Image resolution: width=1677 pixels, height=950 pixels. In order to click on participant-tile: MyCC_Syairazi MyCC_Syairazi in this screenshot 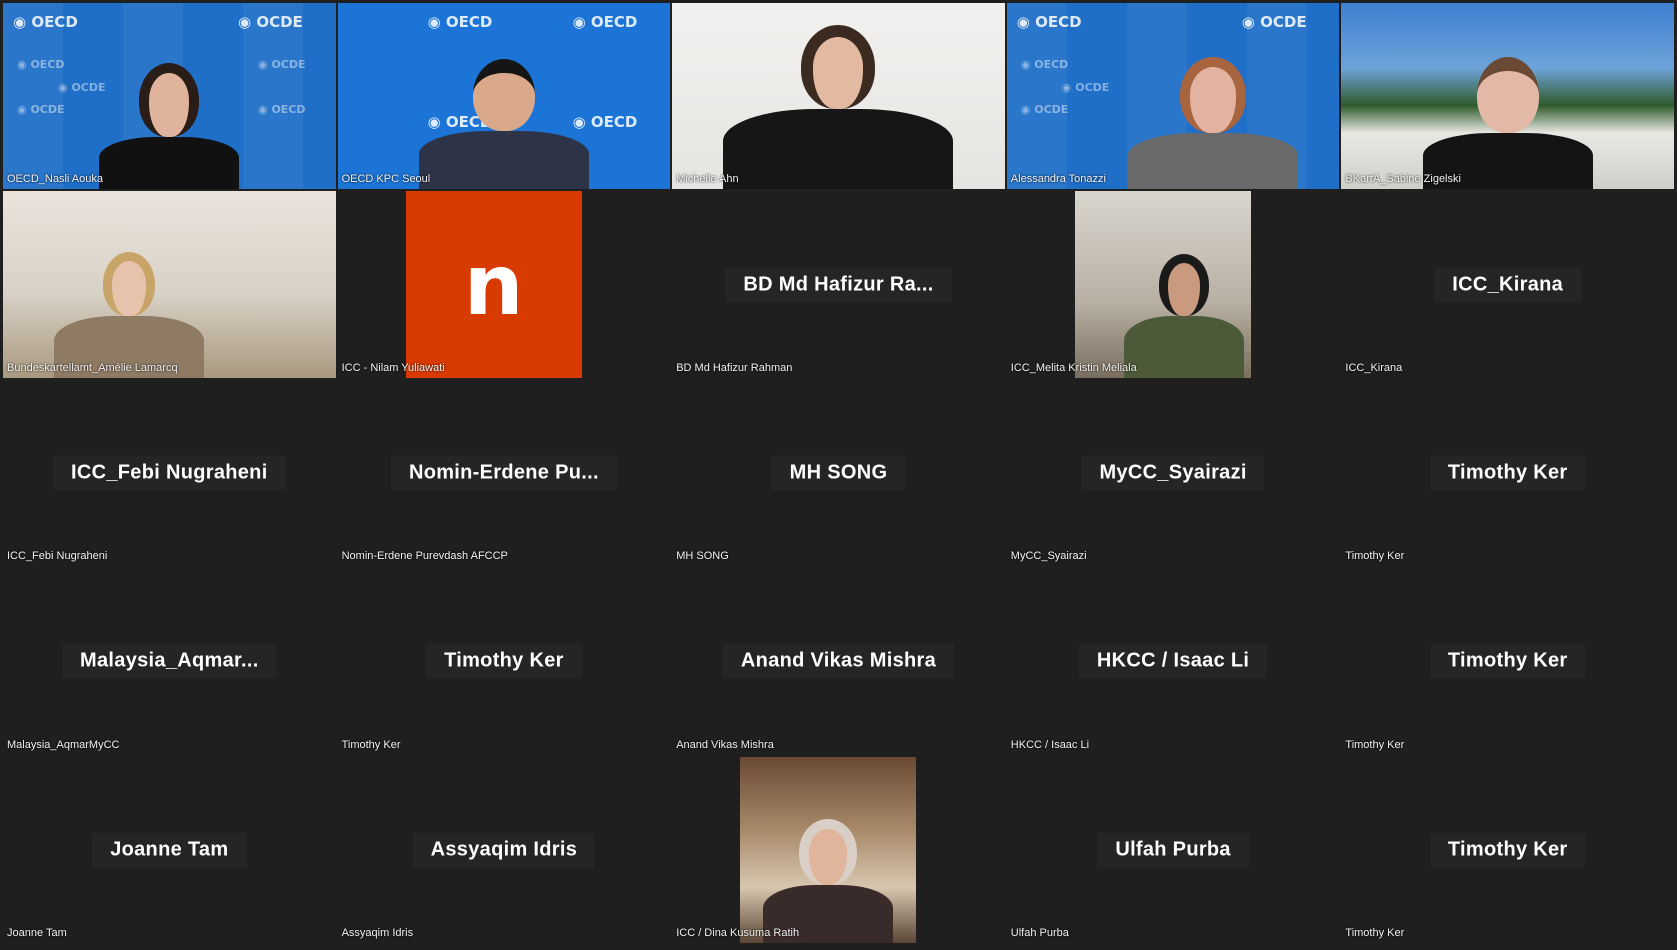, I will do `click(1173, 473)`.